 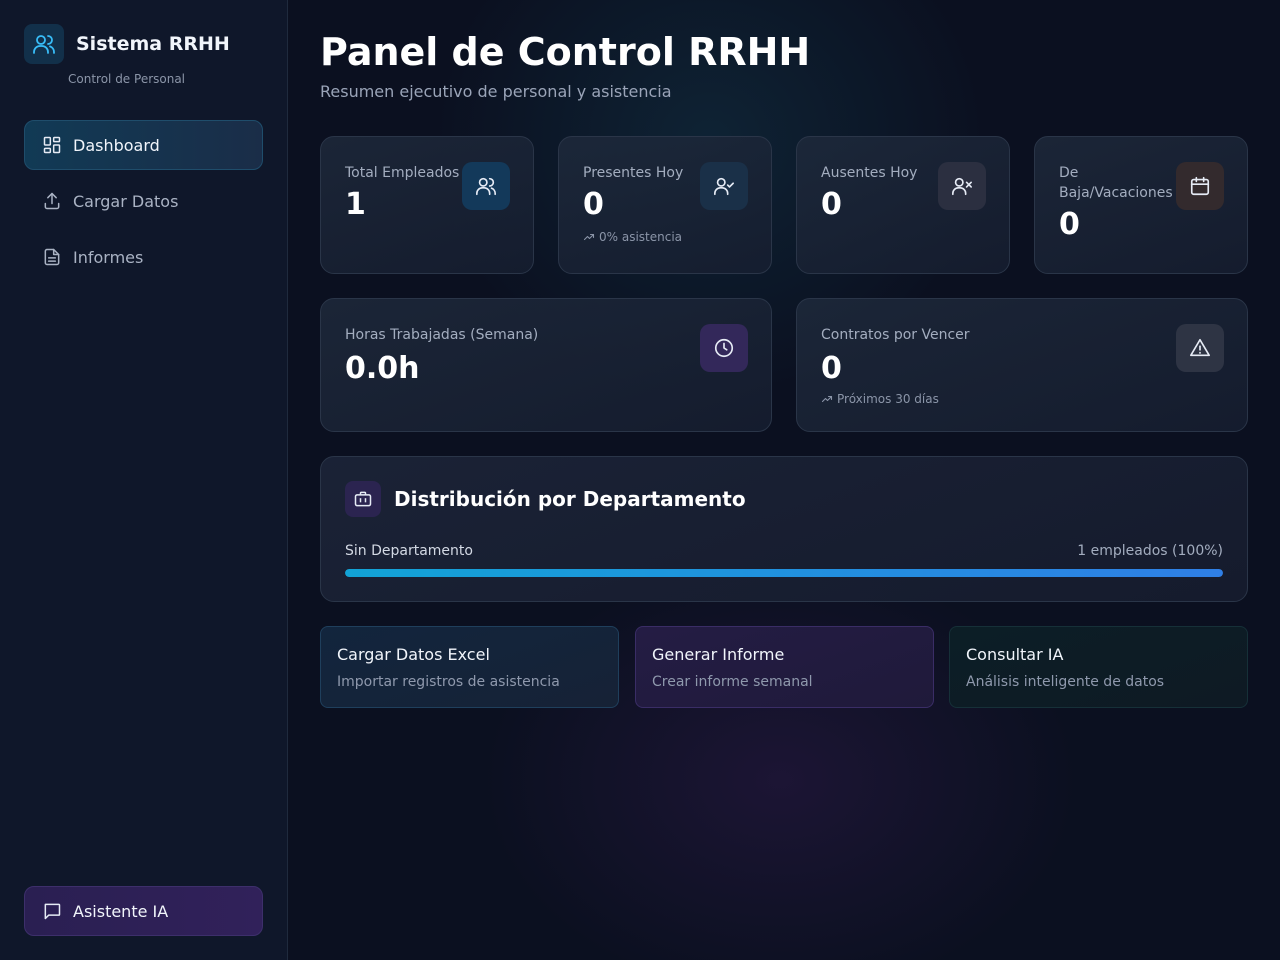 I want to click on stat-card-on-leave: De Baja/Vacaciones 0, so click(x=1141, y=205).